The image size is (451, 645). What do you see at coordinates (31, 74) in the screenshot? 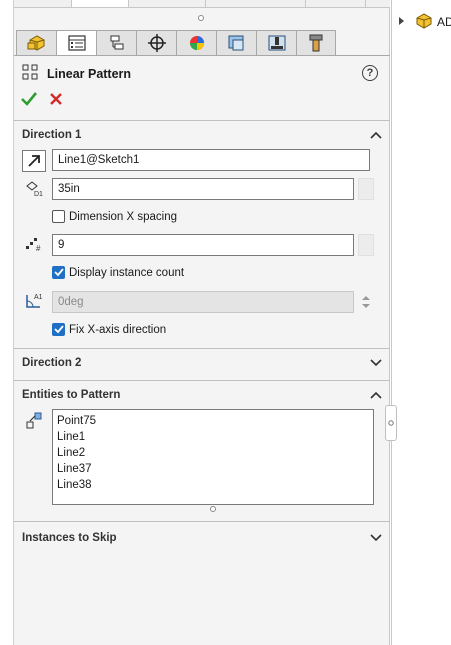
I see `linear-pattern-icon` at bounding box center [31, 74].